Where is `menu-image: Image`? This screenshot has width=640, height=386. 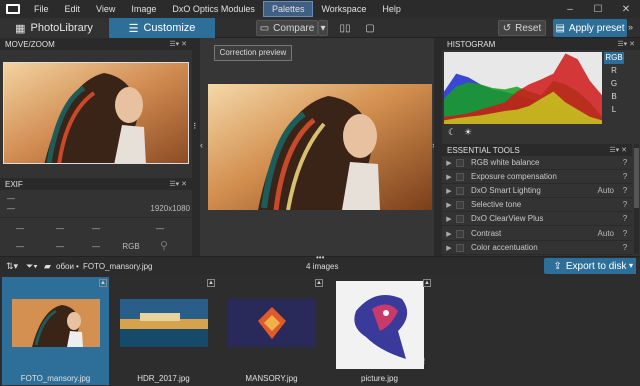
menu-image: Image is located at coordinates (143, 9).